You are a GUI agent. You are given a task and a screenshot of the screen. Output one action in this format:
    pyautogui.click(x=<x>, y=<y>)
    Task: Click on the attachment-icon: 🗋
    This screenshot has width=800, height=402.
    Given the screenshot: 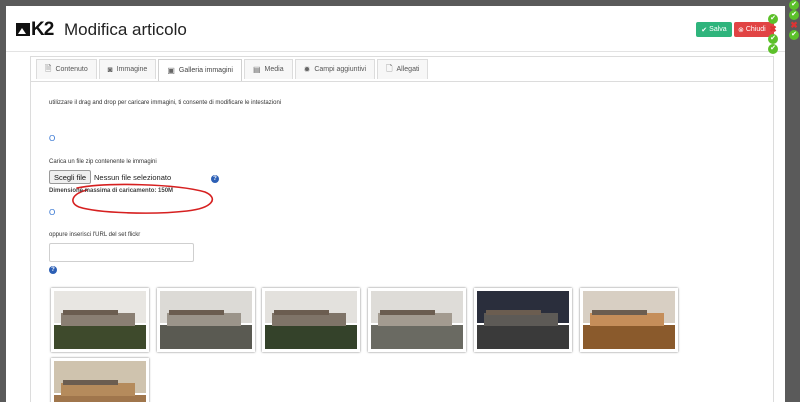 What is the action you would take?
    pyautogui.click(x=389, y=68)
    